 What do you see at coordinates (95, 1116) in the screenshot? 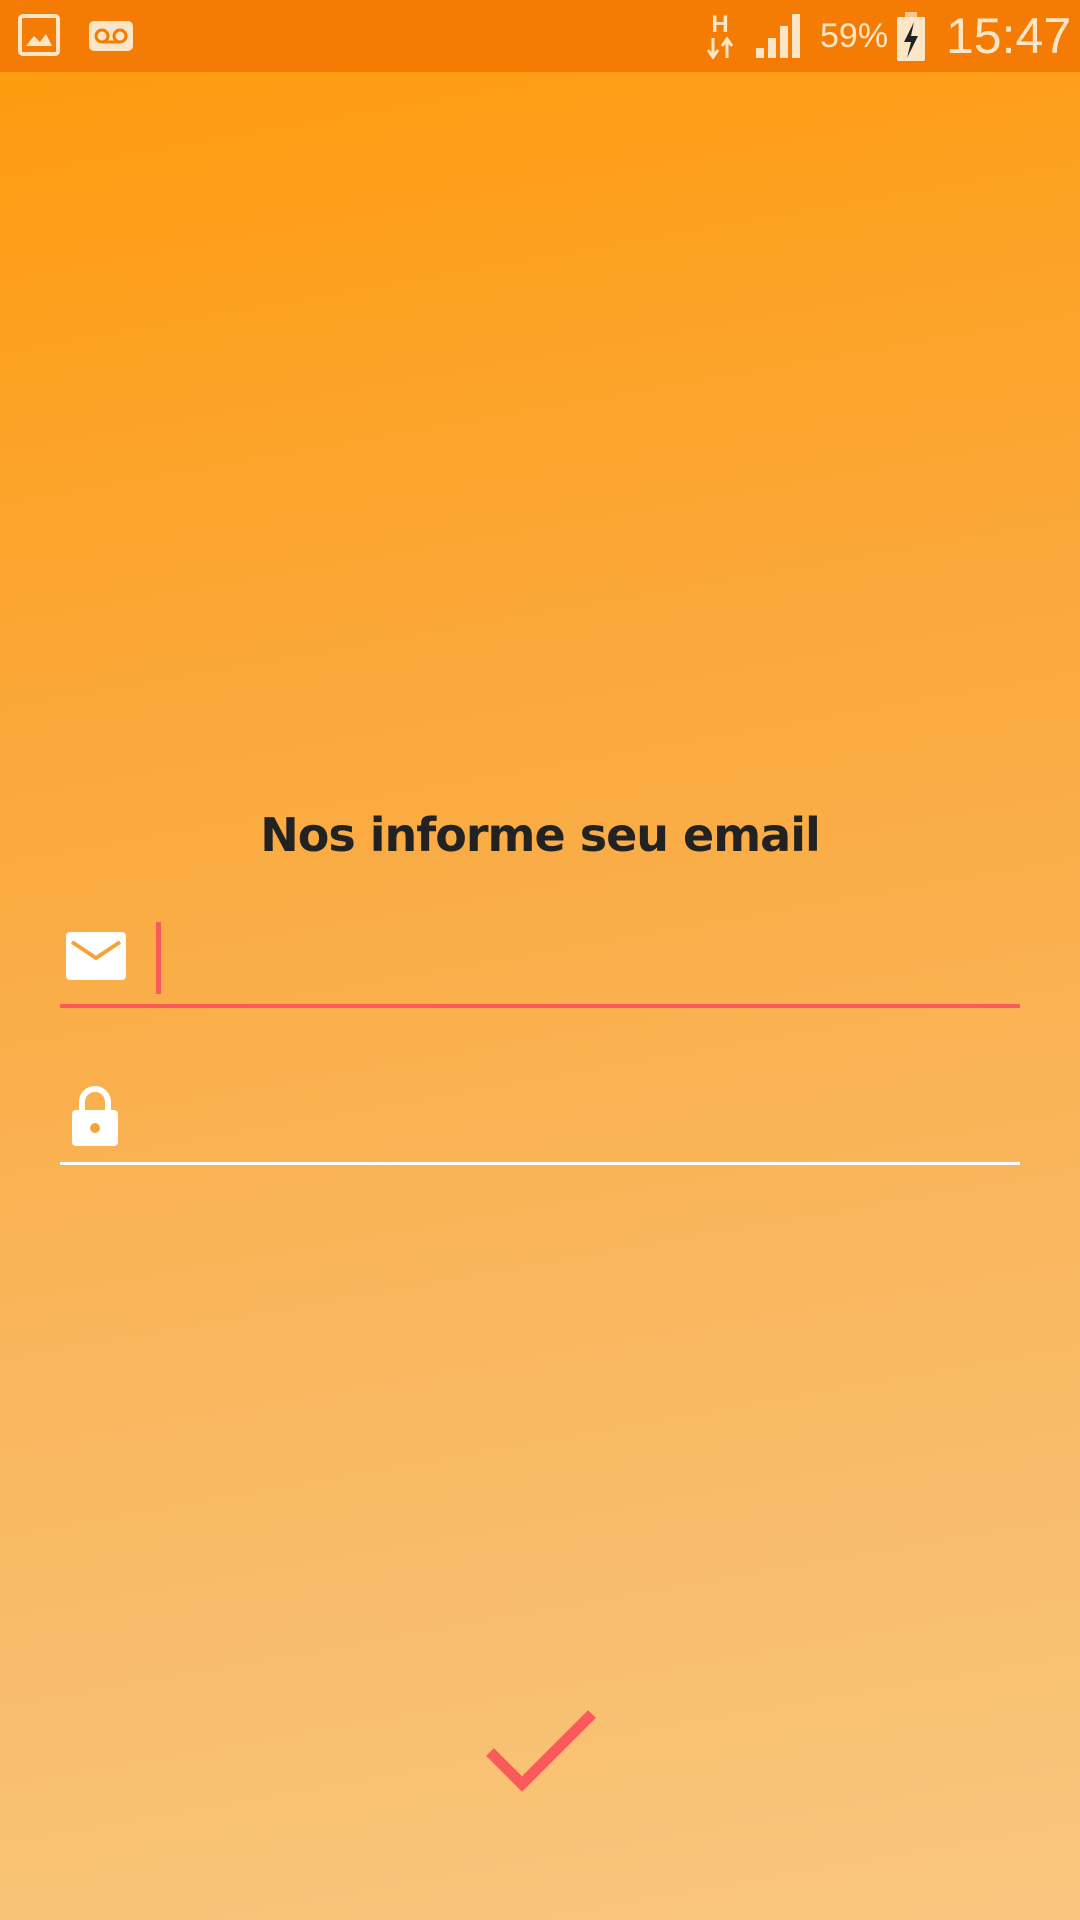
I see `lock-icon` at bounding box center [95, 1116].